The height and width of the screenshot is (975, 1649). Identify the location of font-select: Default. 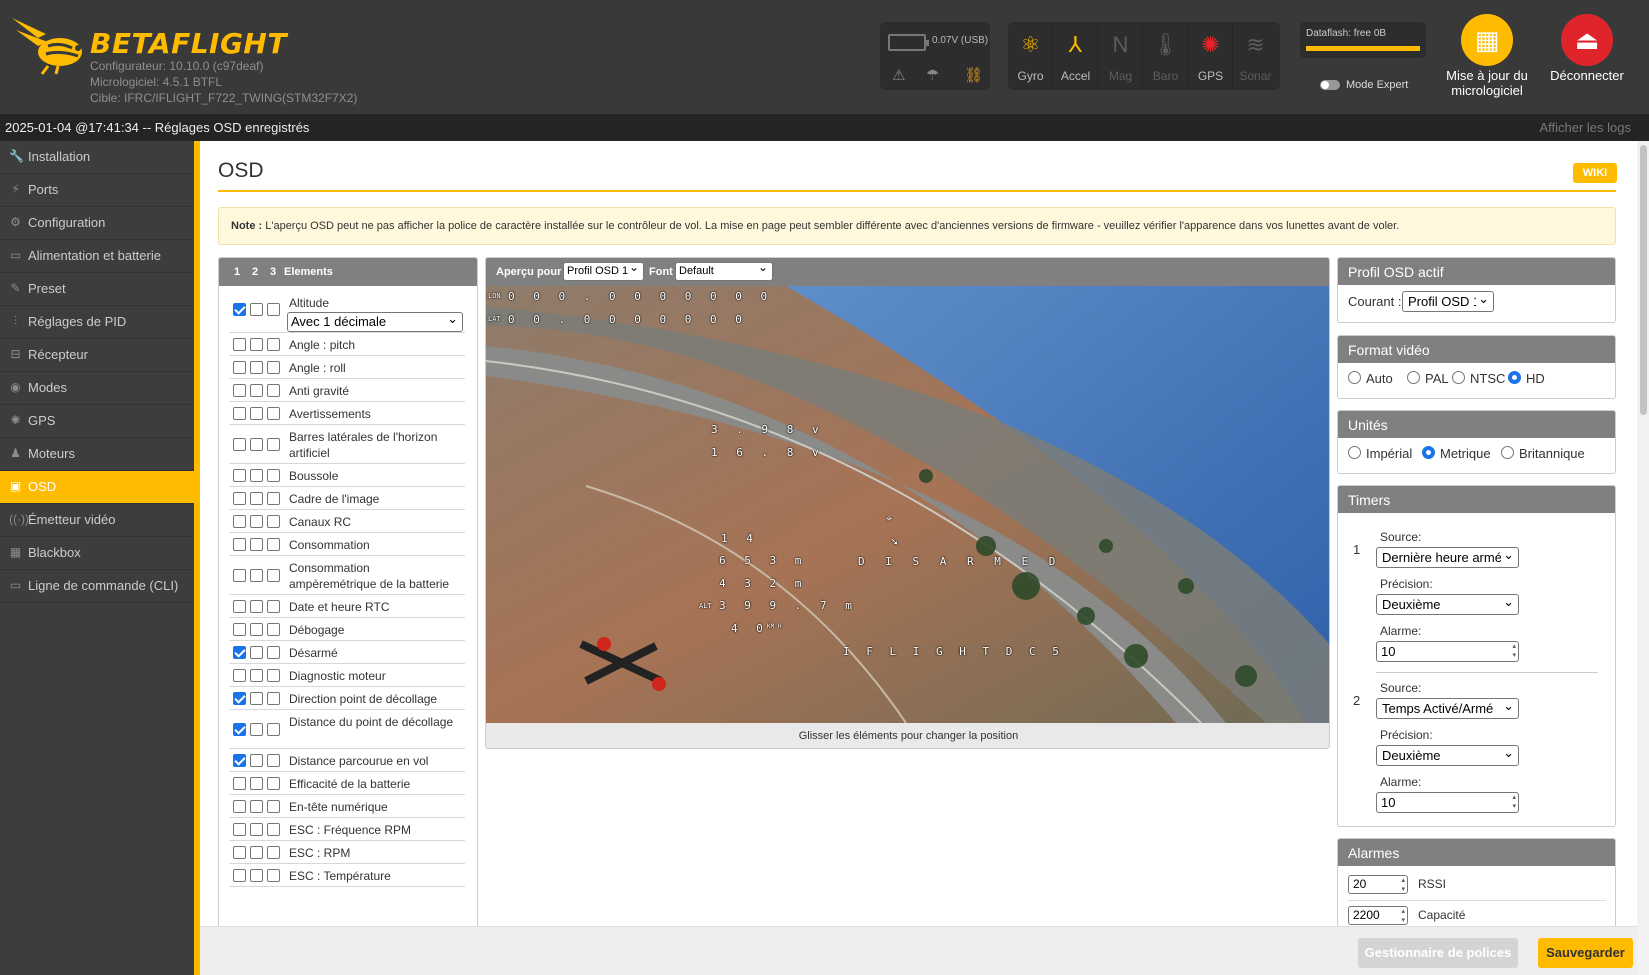
(724, 270).